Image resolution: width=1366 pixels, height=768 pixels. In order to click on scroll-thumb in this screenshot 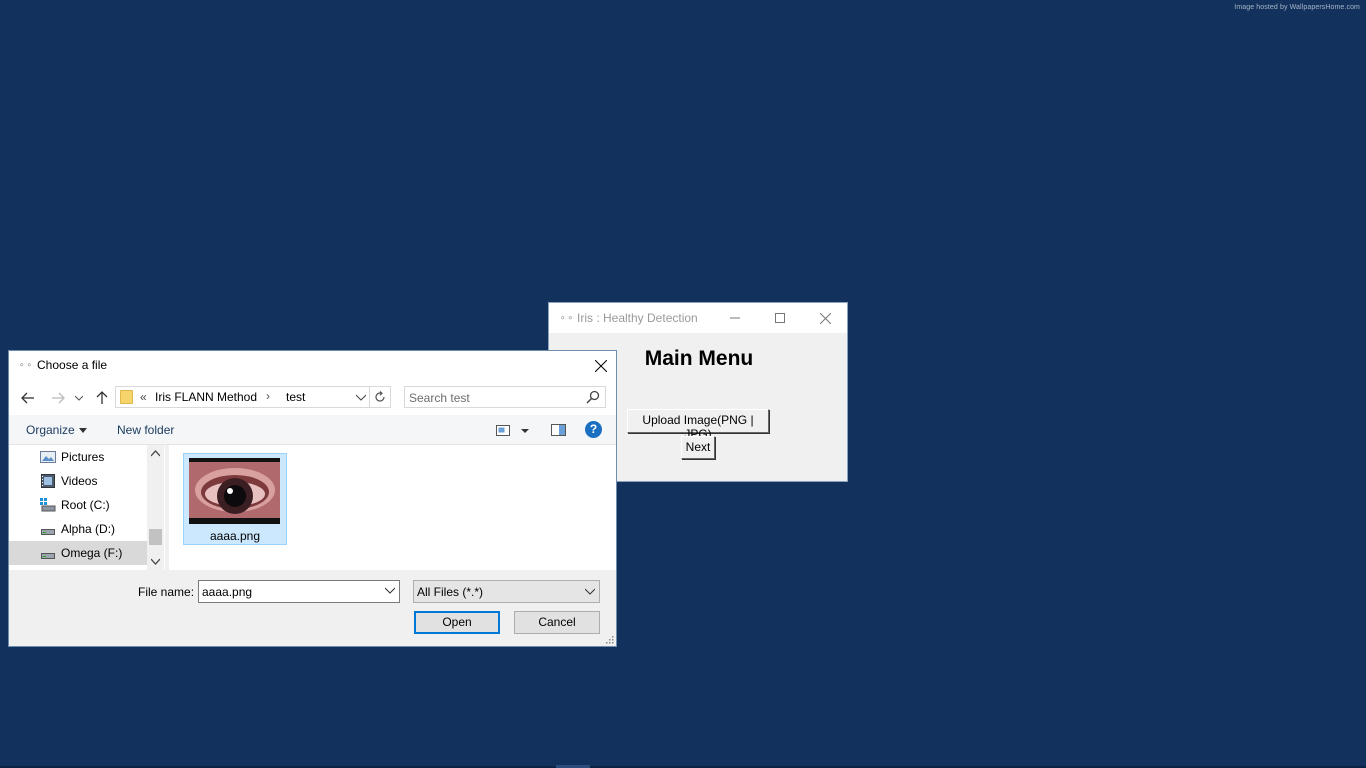, I will do `click(155, 537)`.